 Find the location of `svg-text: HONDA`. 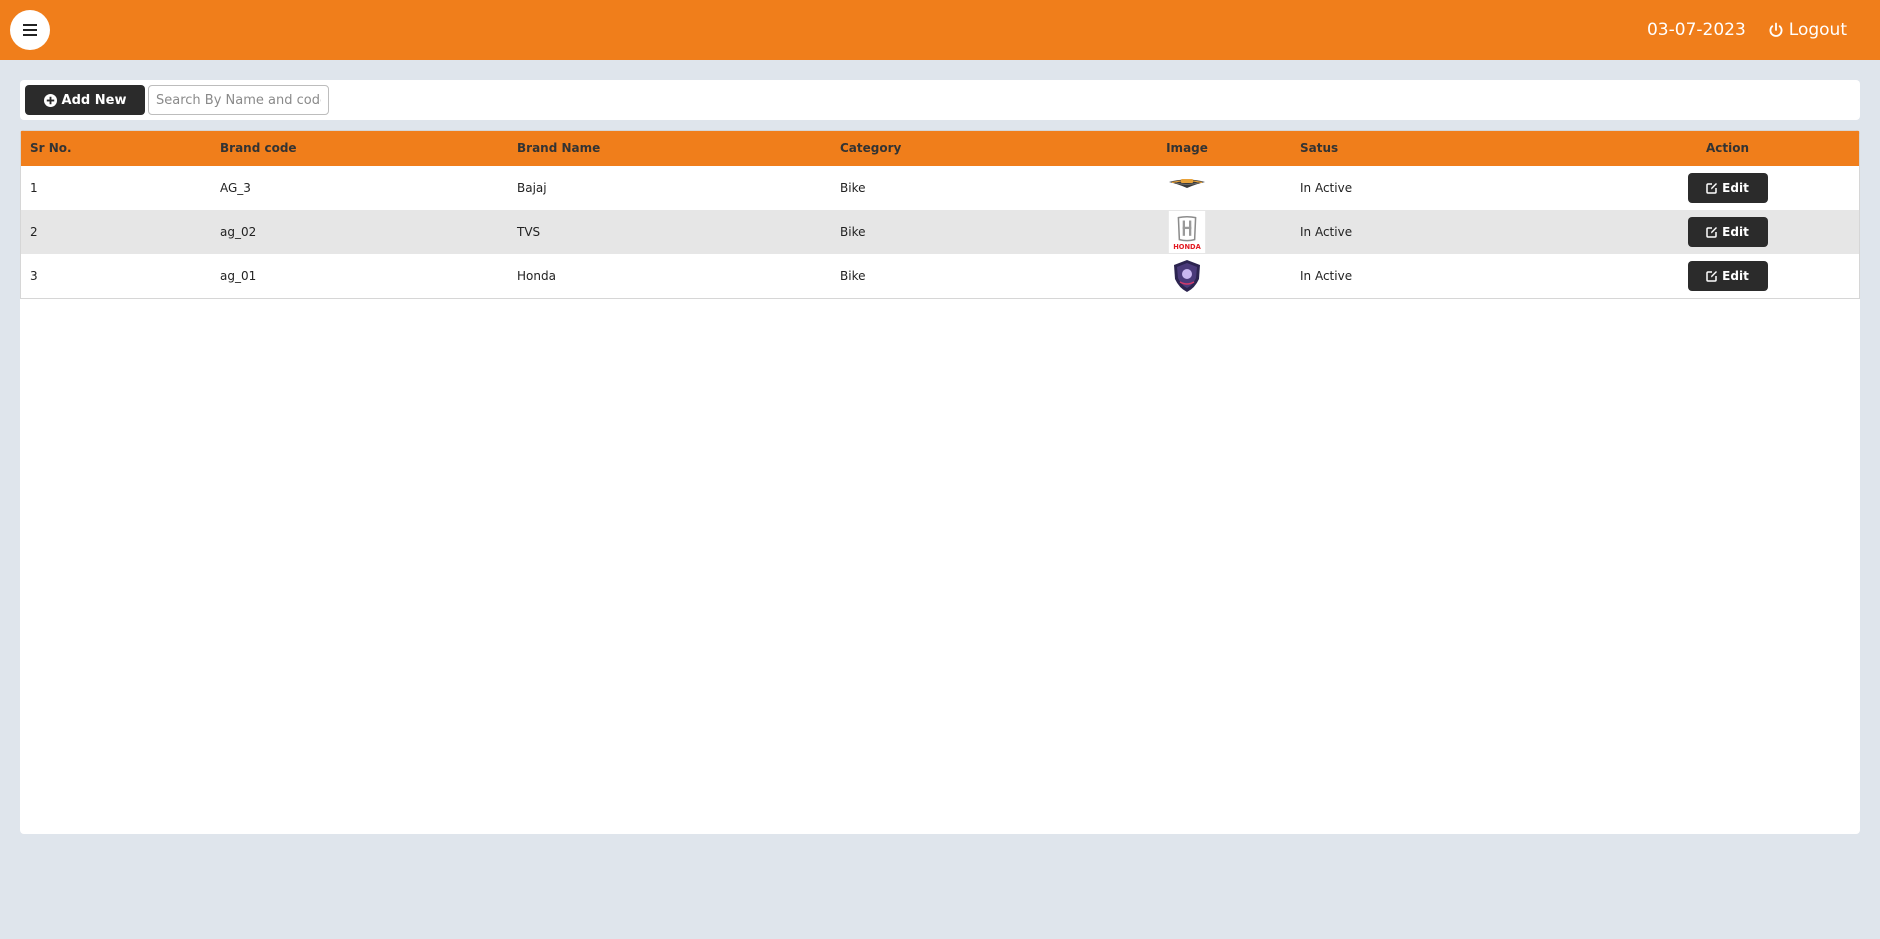

svg-text: HONDA is located at coordinates (1187, 247).